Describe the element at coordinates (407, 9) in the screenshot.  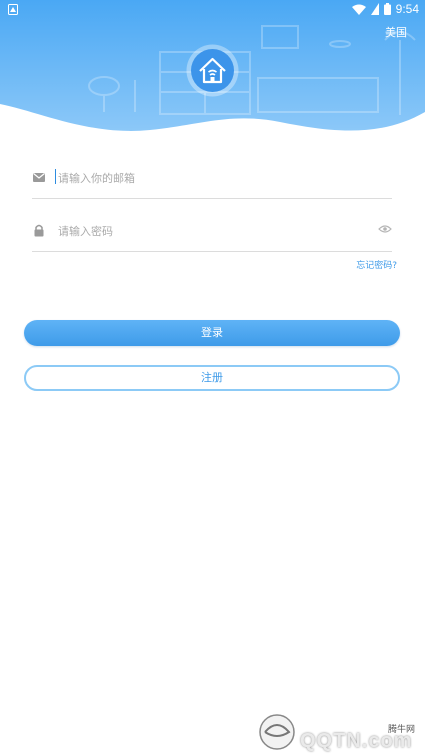
I see `status-time: 9:54` at that location.